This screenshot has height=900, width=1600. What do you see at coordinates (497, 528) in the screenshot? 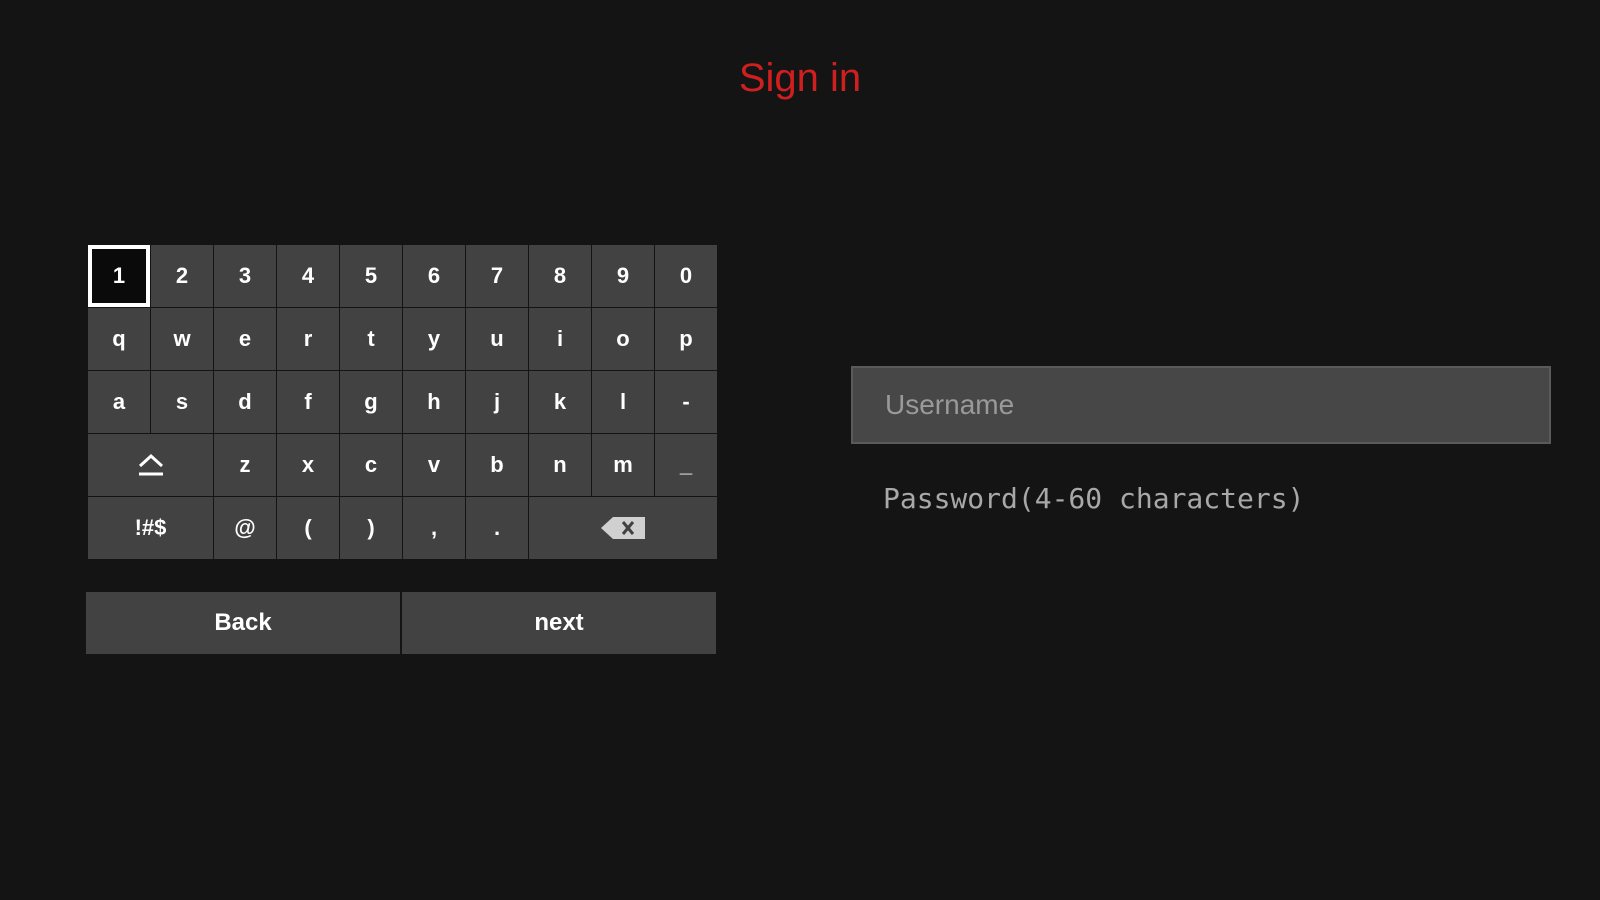
I see `key-period: .` at bounding box center [497, 528].